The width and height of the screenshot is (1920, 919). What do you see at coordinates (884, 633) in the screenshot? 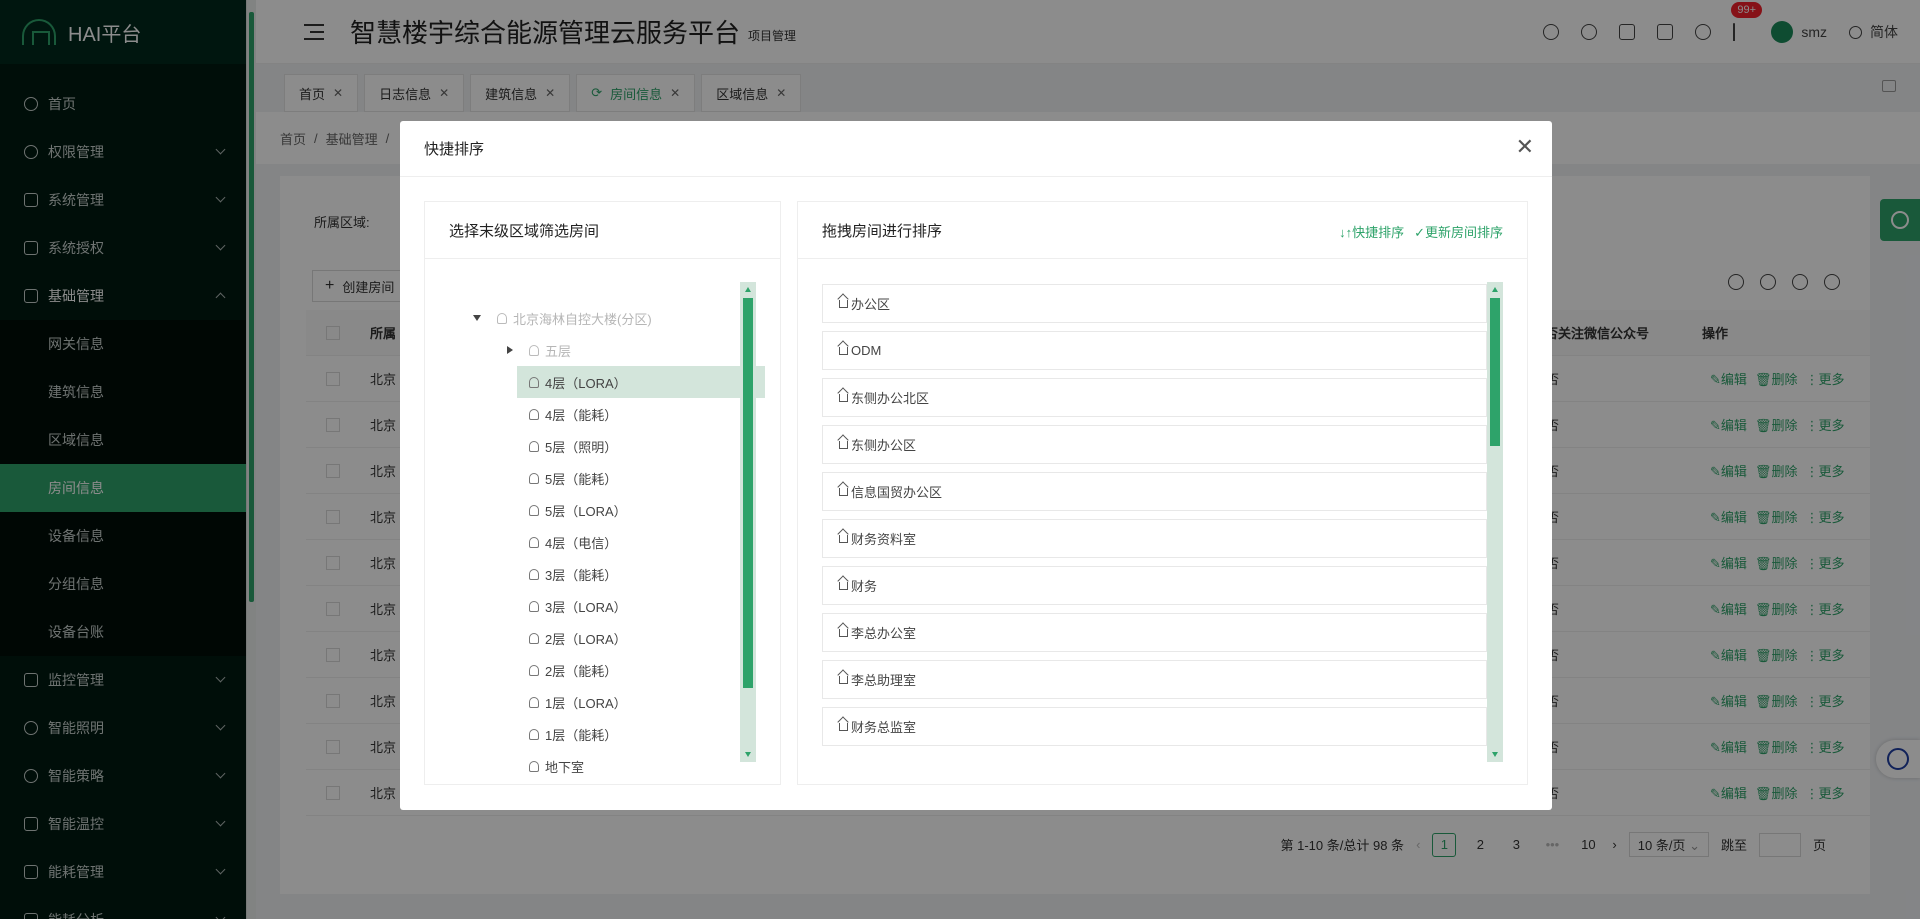
I see `room-item-label: 李总办公室` at bounding box center [884, 633].